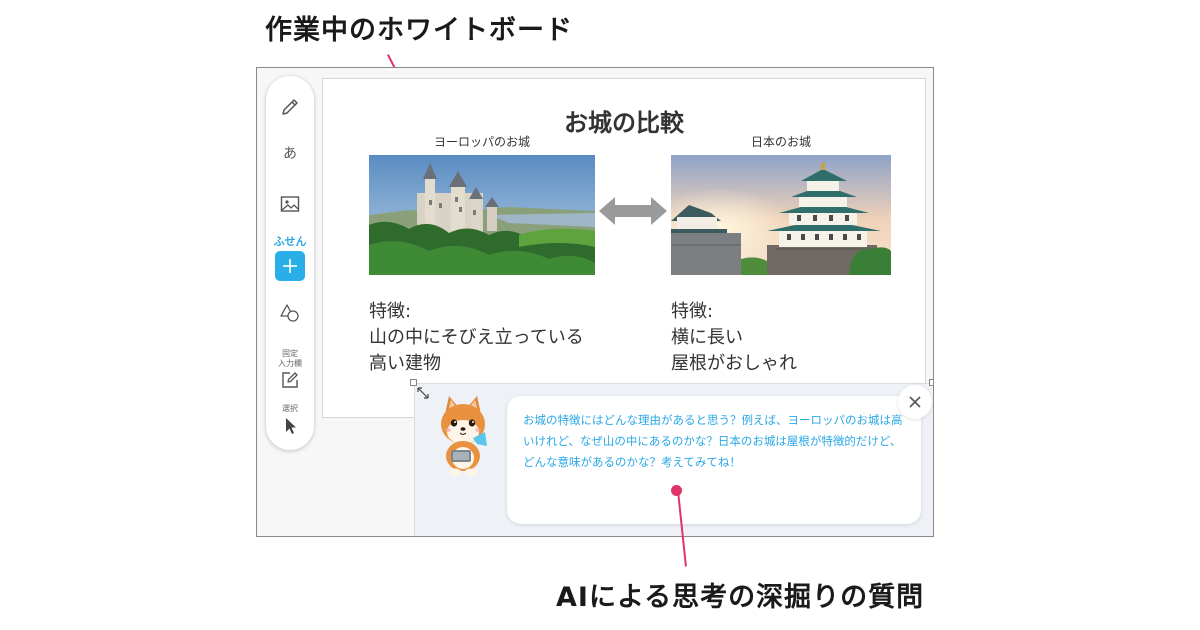 The image size is (1200, 630). I want to click on double-arrow-icon, so click(633, 211).